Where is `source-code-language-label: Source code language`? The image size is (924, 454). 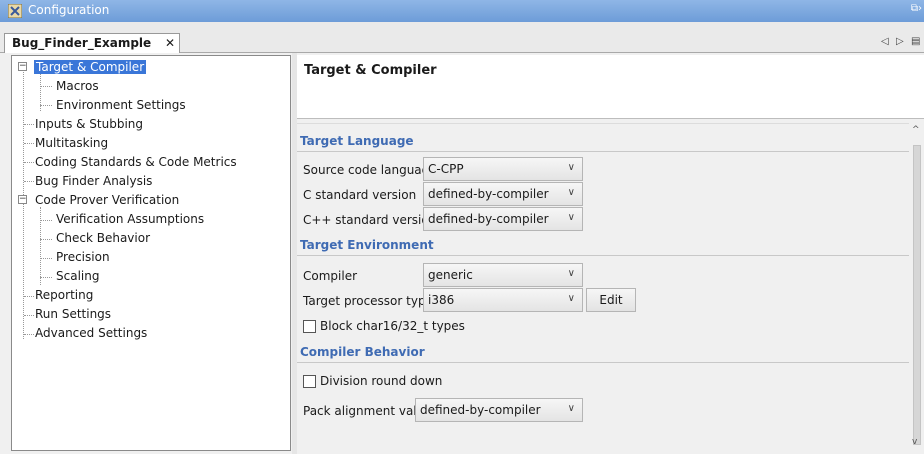
source-code-language-label: Source code language is located at coordinates (370, 170).